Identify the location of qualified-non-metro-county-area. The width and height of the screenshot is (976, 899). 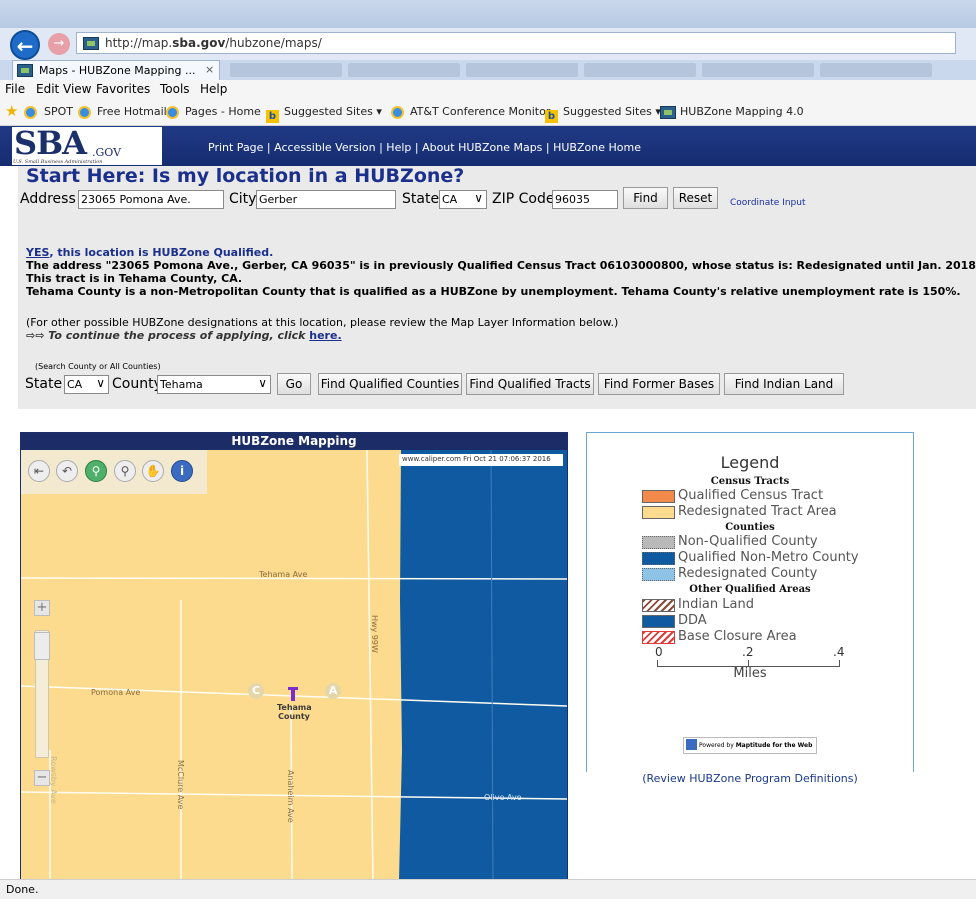
(483, 664).